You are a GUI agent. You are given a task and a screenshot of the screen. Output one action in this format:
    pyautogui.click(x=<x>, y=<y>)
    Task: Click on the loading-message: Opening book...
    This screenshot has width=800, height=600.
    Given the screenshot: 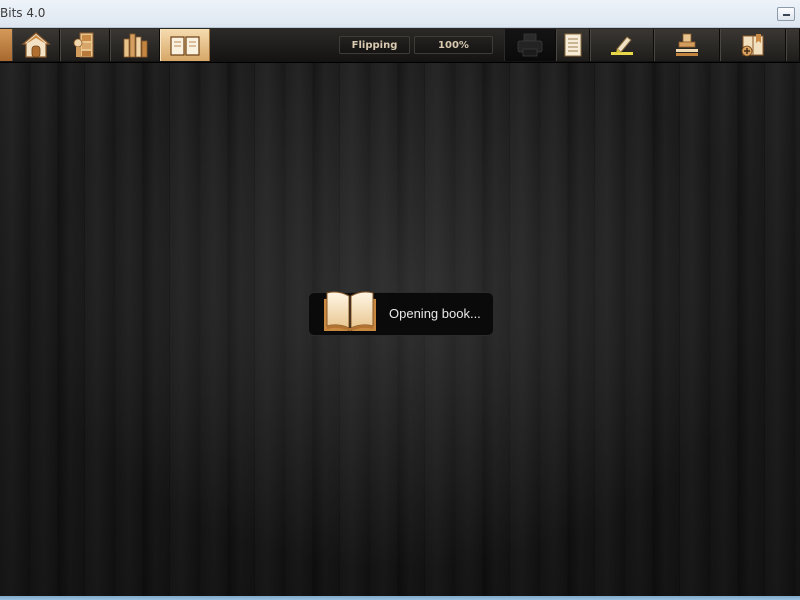 What is the action you would take?
    pyautogui.click(x=435, y=313)
    